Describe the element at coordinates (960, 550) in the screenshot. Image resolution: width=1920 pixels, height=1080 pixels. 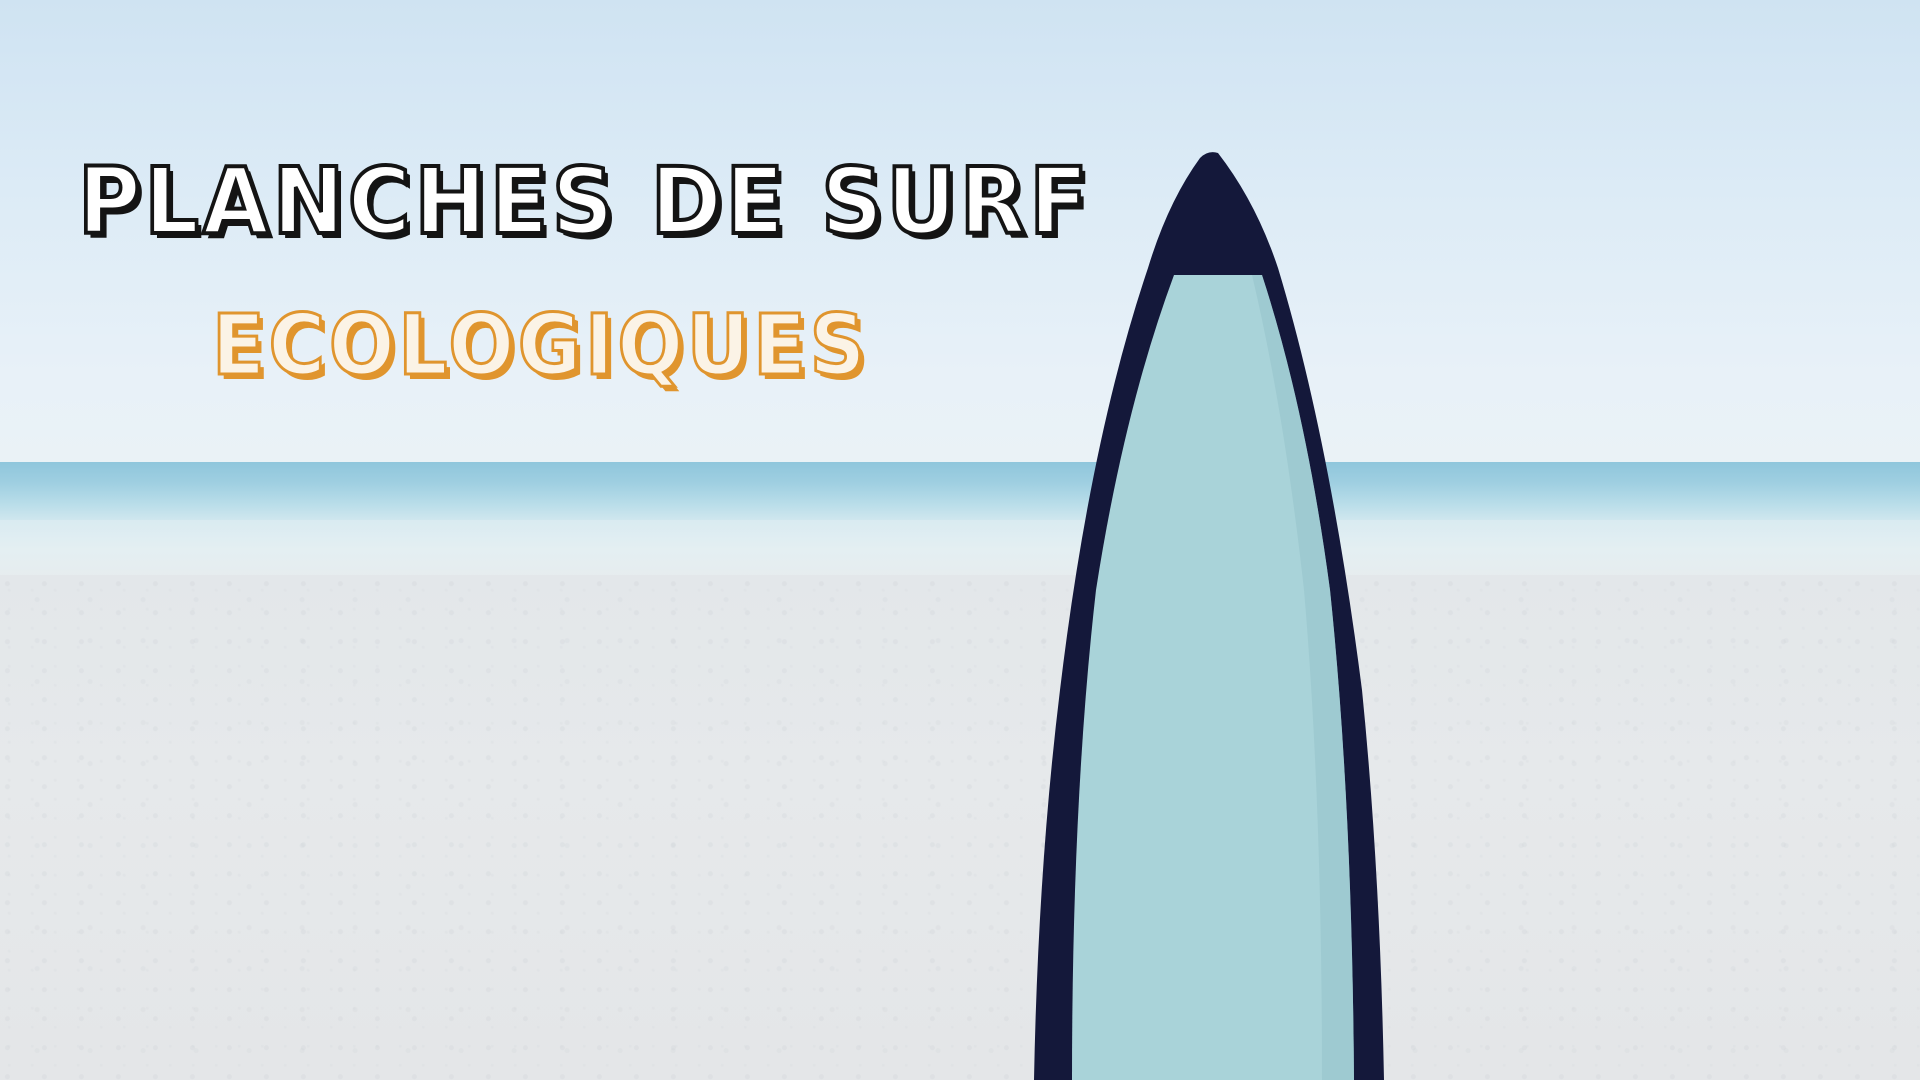
I see `shoreline` at that location.